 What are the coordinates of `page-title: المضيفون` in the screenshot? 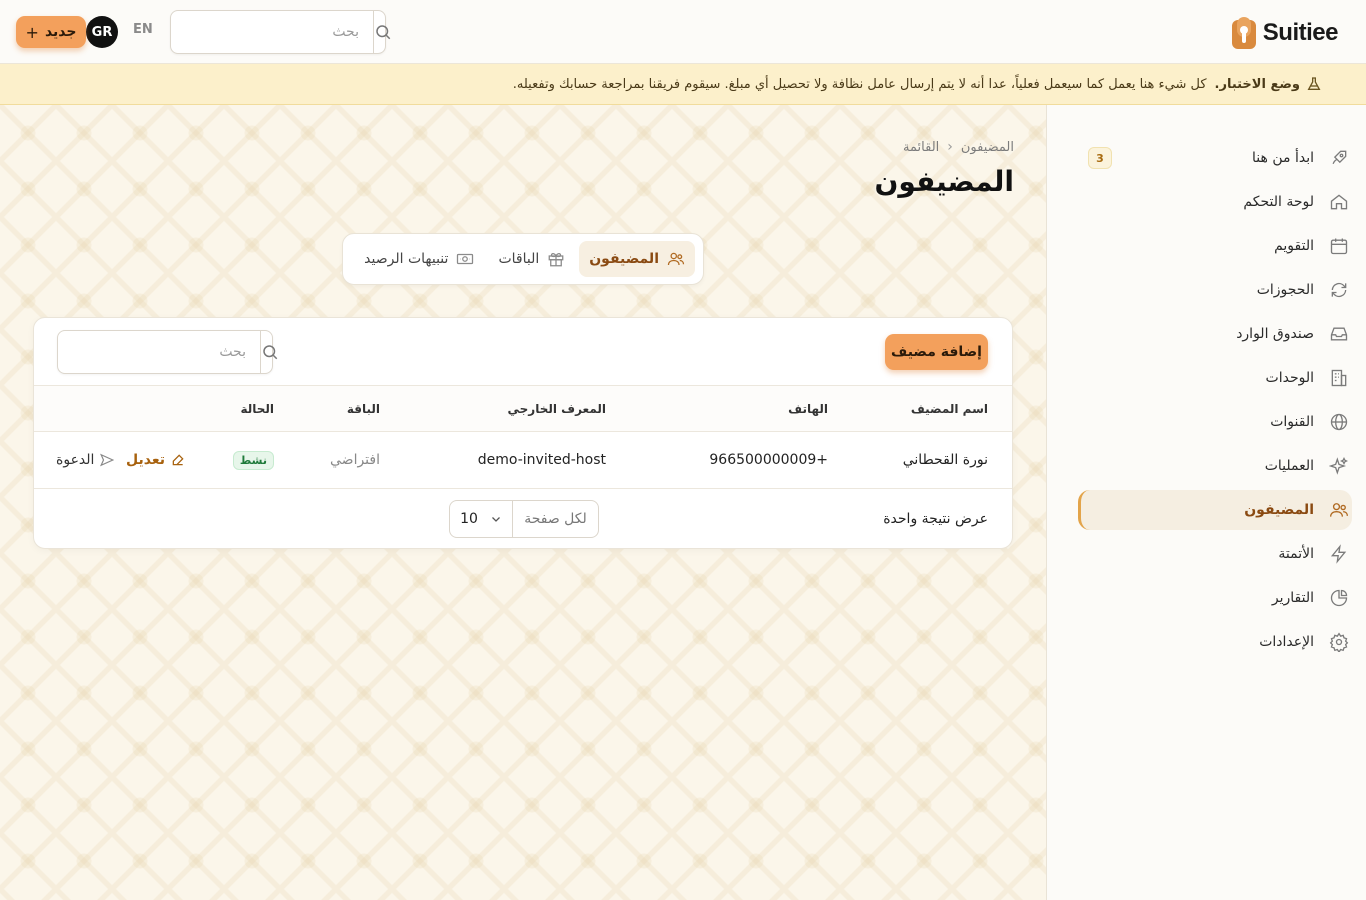 It's located at (944, 181).